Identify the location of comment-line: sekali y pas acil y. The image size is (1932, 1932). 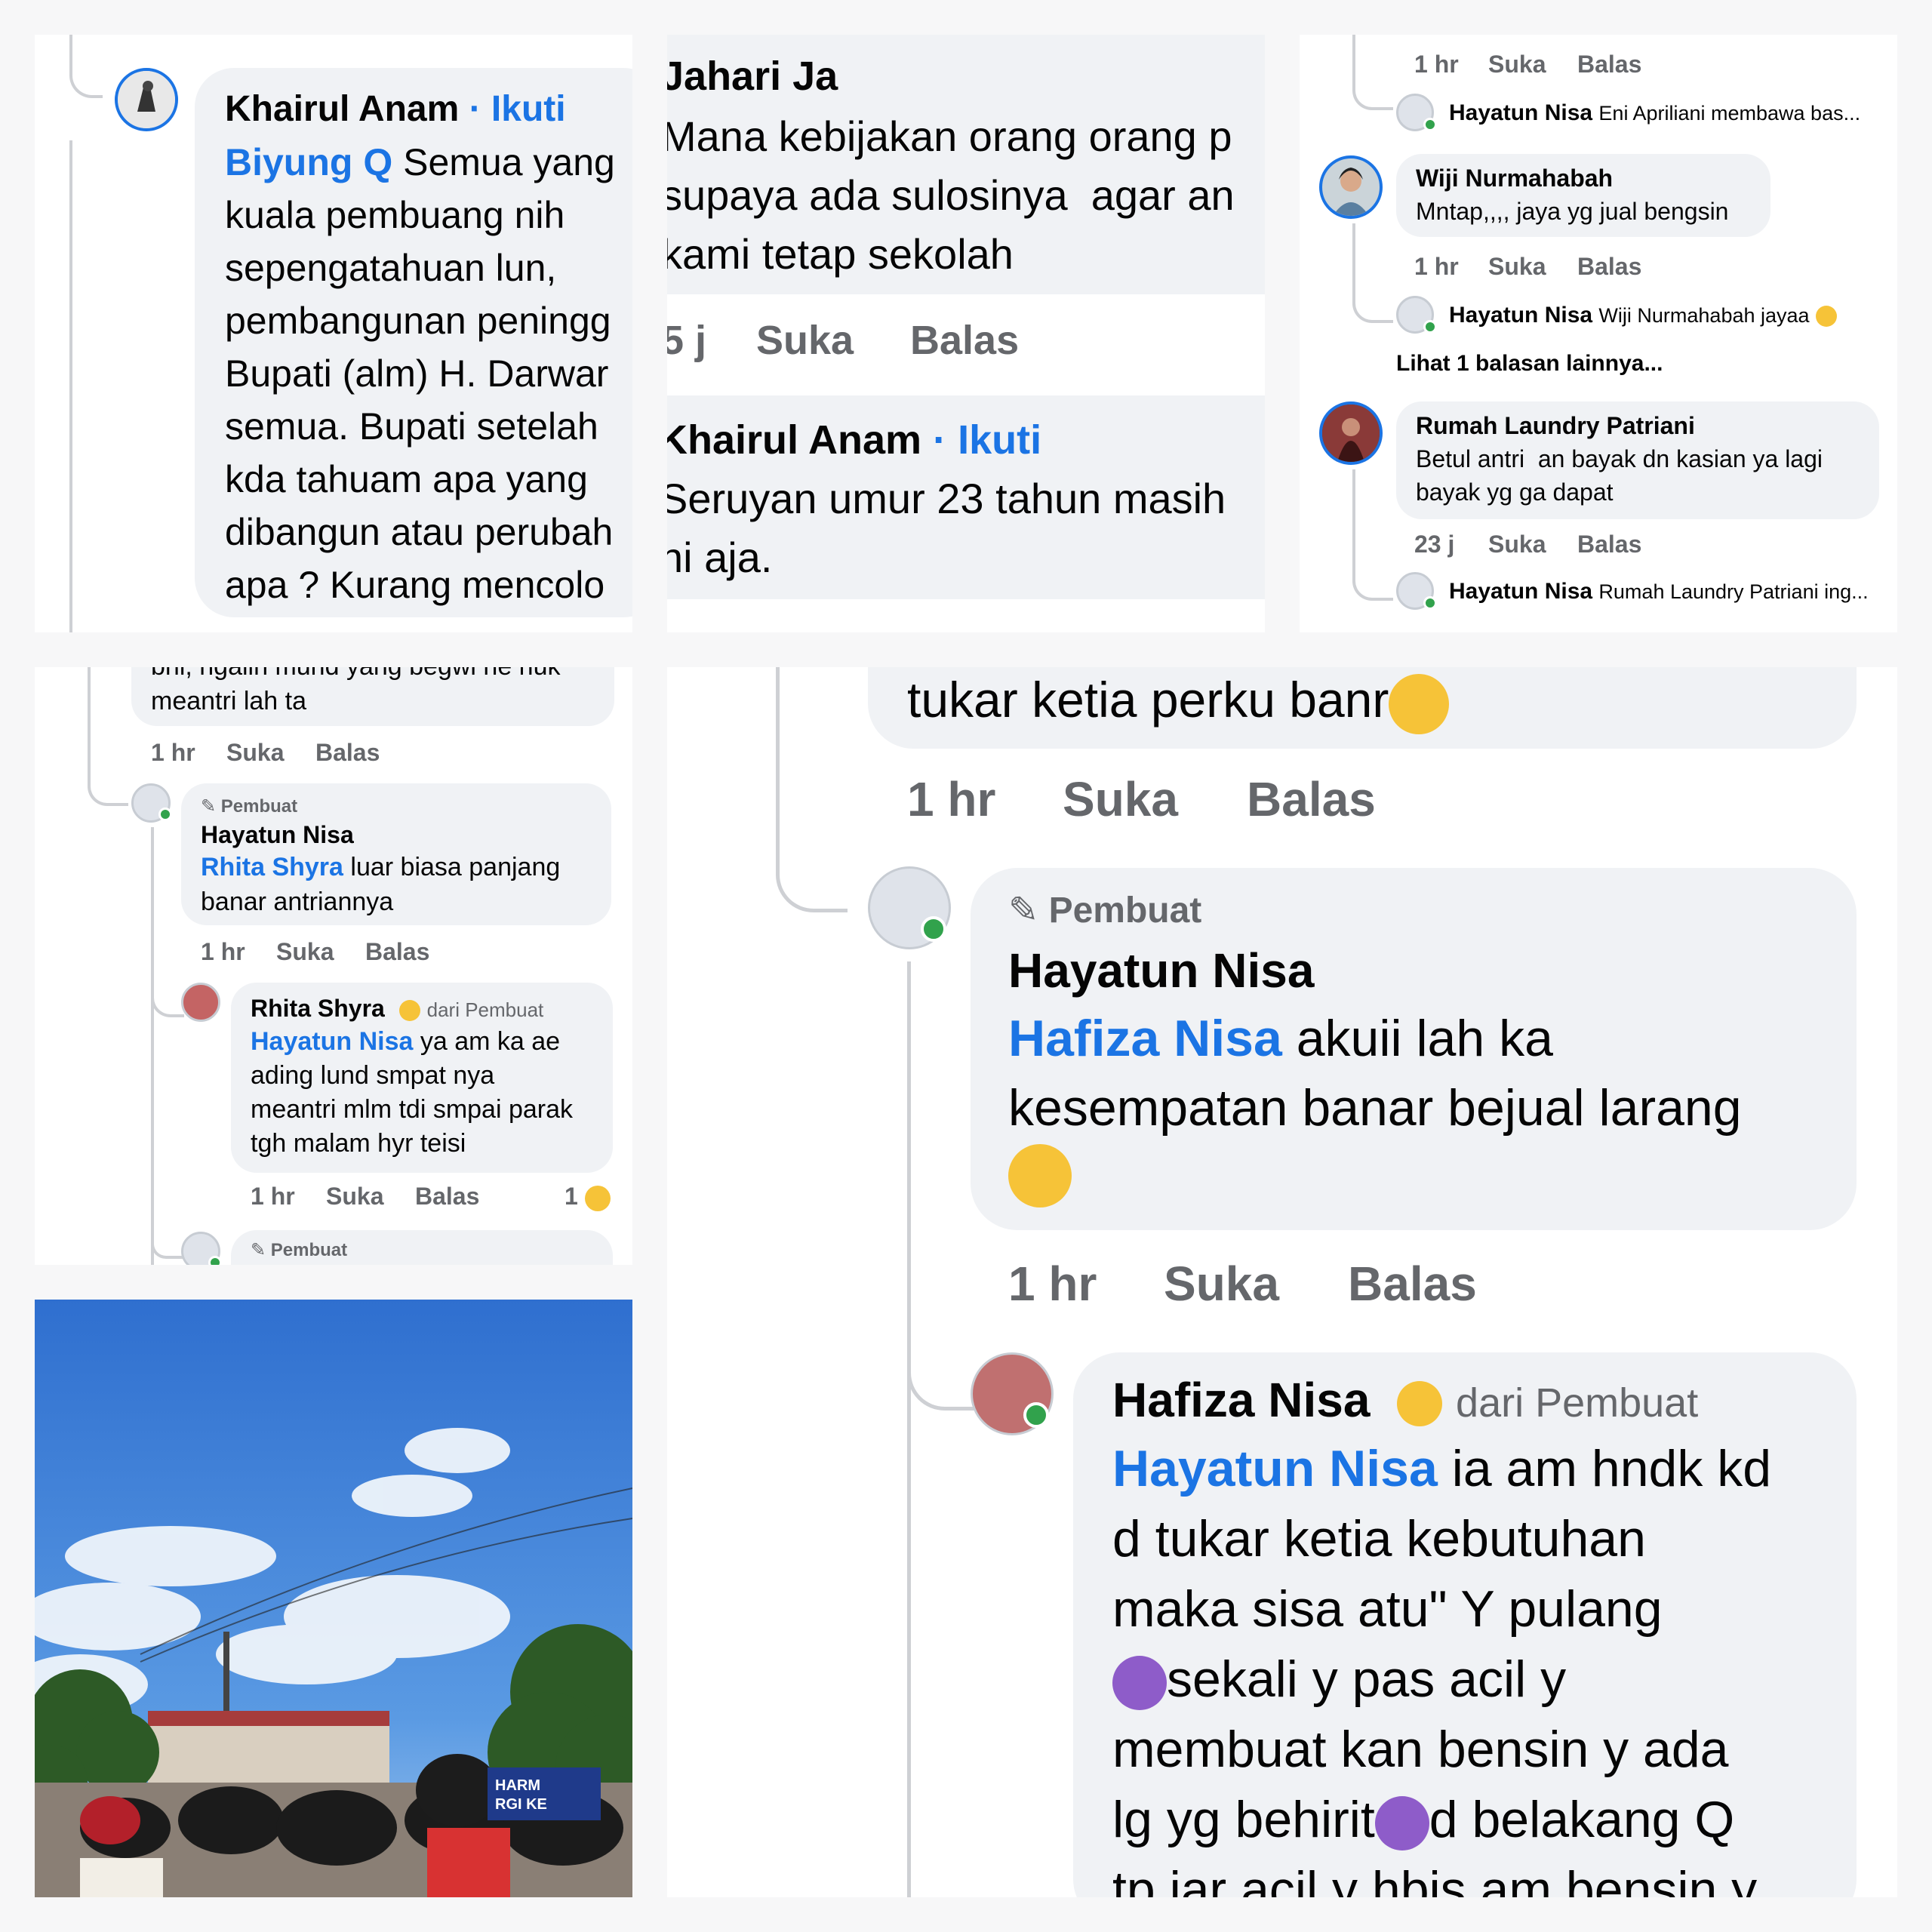
(1367, 1679).